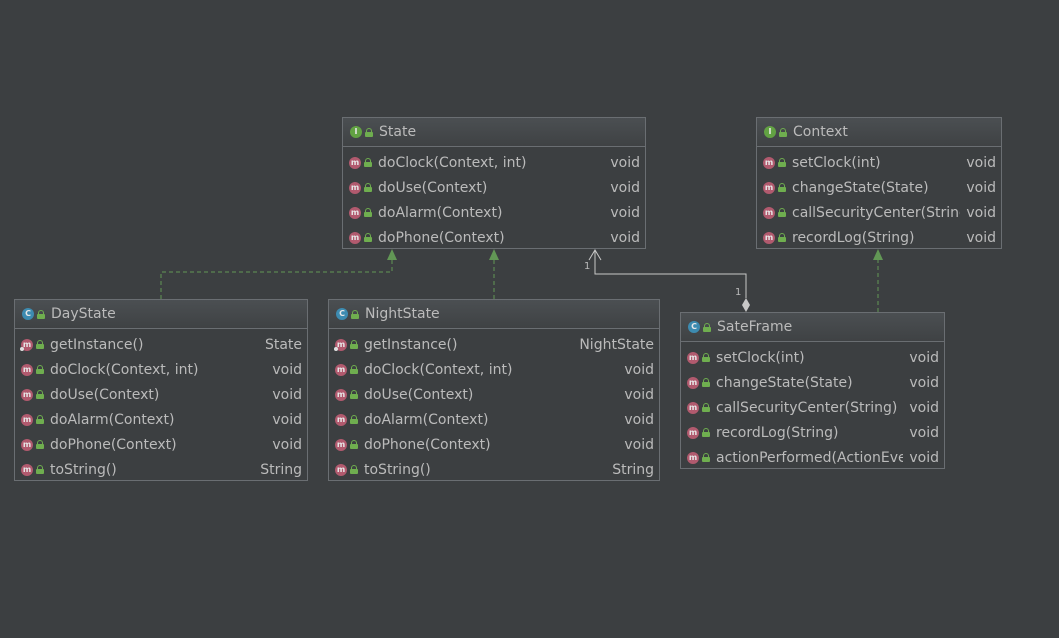  I want to click on realization-arrowhead-icon, so click(878, 254).